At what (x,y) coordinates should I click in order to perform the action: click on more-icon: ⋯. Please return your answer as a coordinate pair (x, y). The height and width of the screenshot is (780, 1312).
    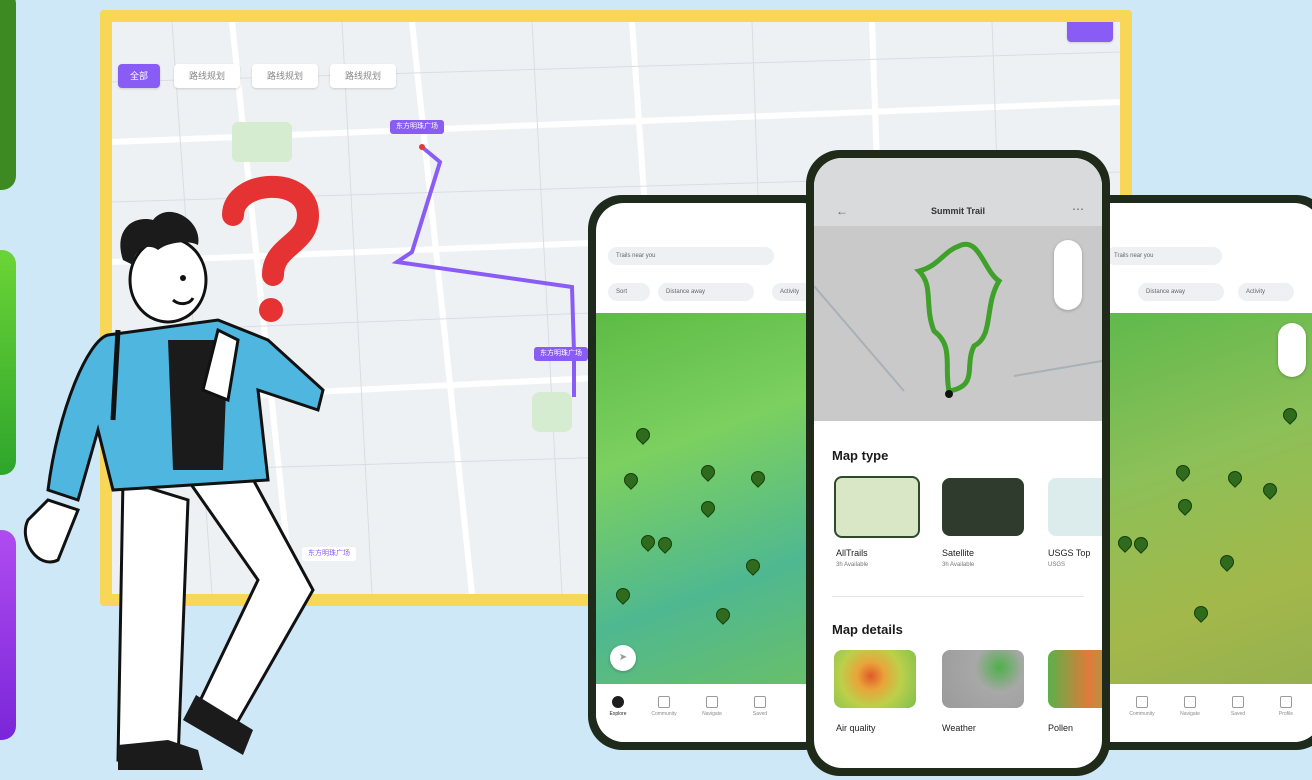
    Looking at the image, I should click on (1078, 209).